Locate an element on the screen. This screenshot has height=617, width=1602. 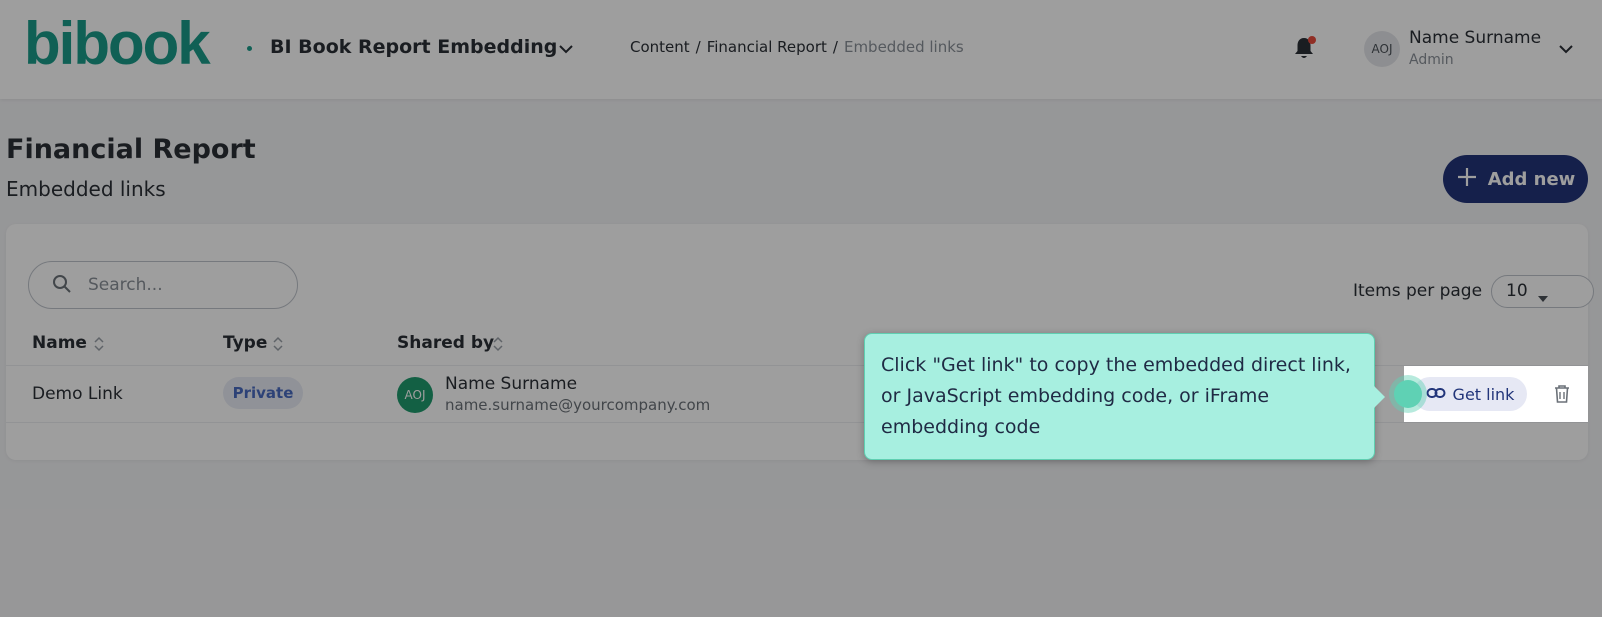
shared-by-email: name.surname@yourcompany.com is located at coordinates (578, 405).